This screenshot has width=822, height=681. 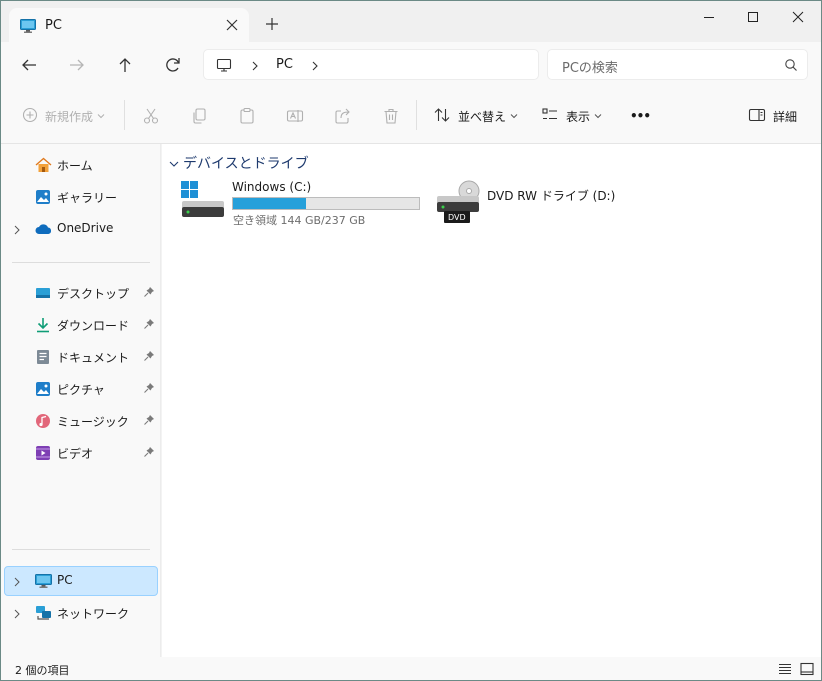 What do you see at coordinates (151, 116) in the screenshot?
I see `cut-icon` at bounding box center [151, 116].